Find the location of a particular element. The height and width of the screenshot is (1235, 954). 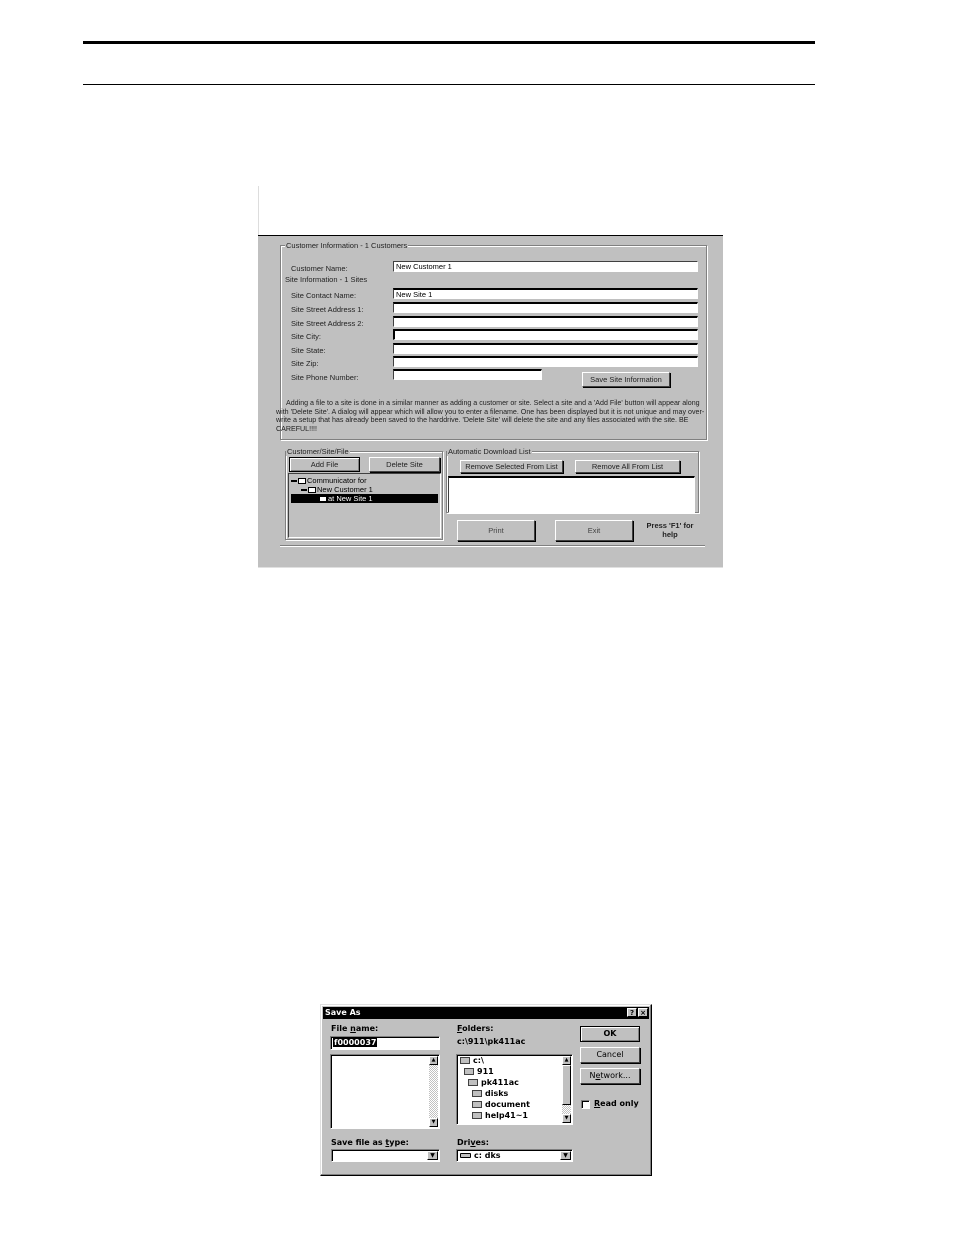

folder-item: disks is located at coordinates (490, 1094).